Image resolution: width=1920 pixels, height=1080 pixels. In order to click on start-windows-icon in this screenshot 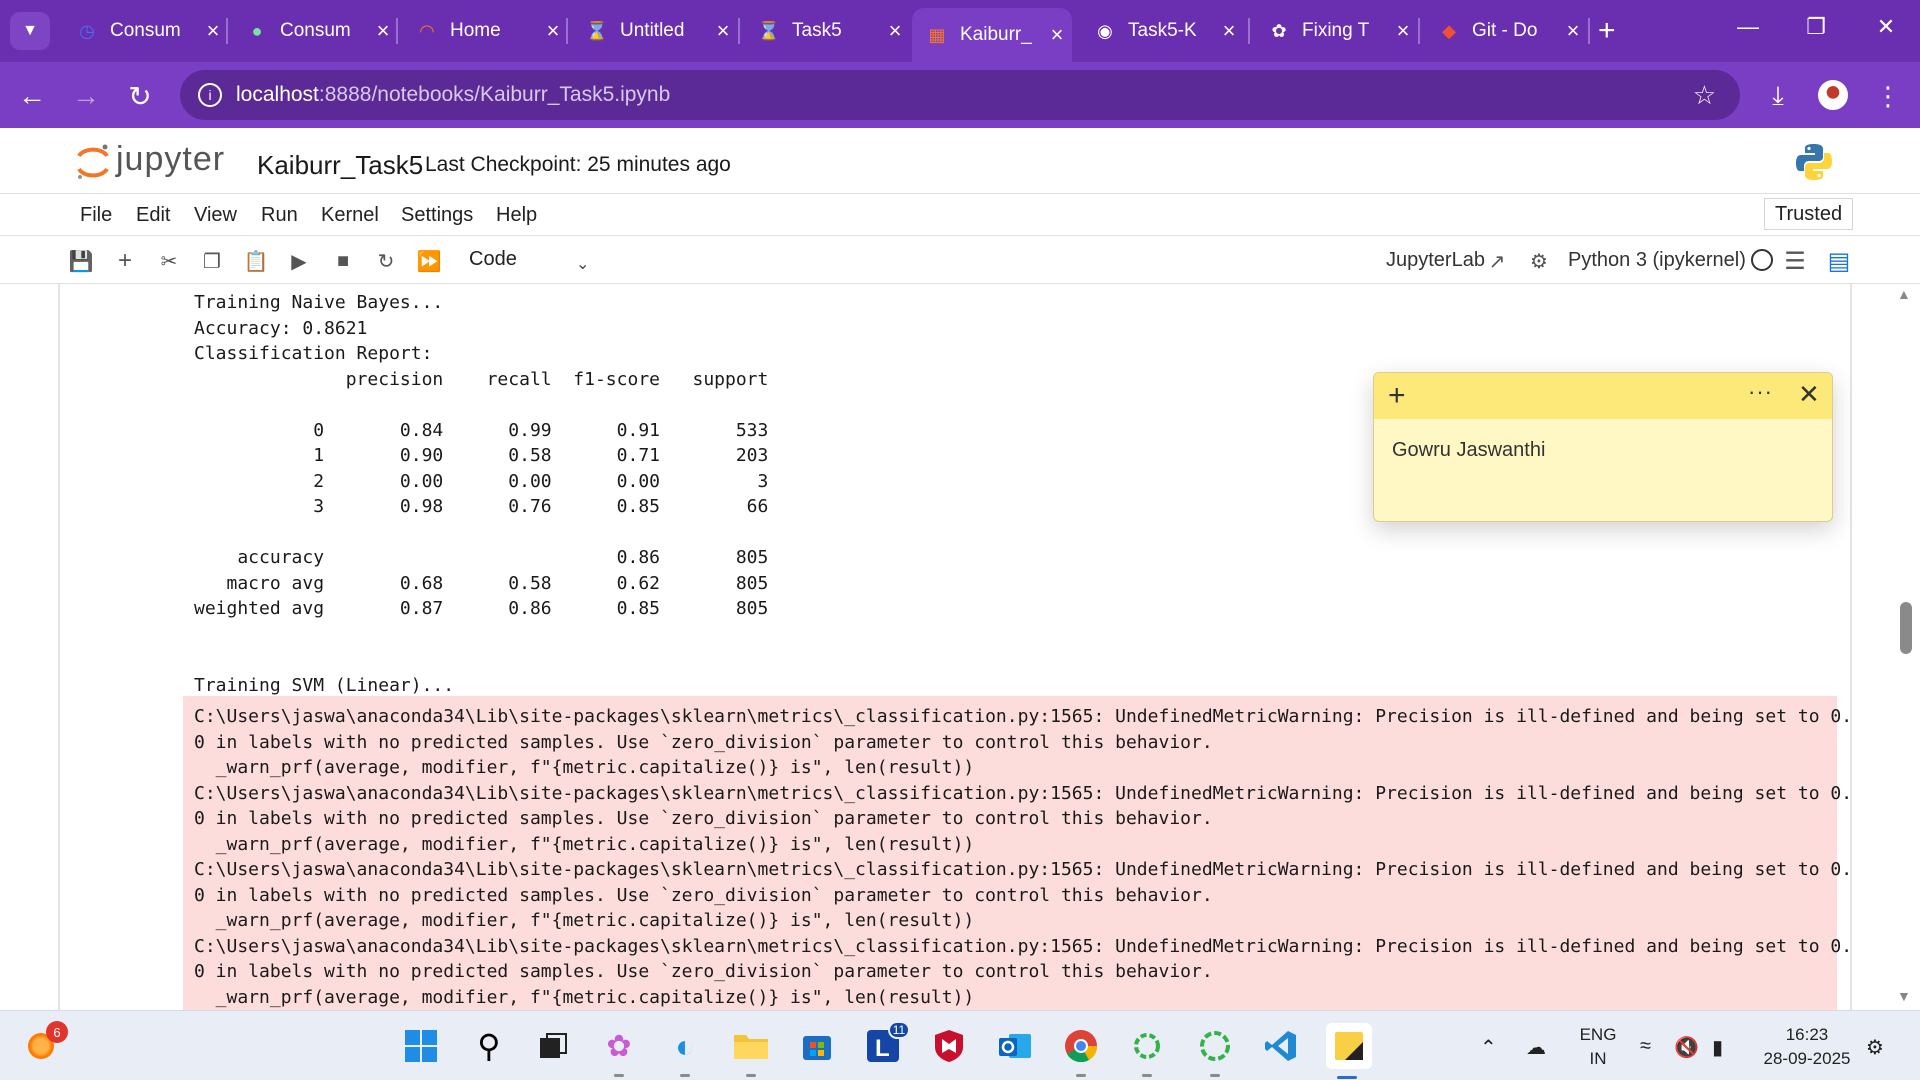, I will do `click(421, 1046)`.